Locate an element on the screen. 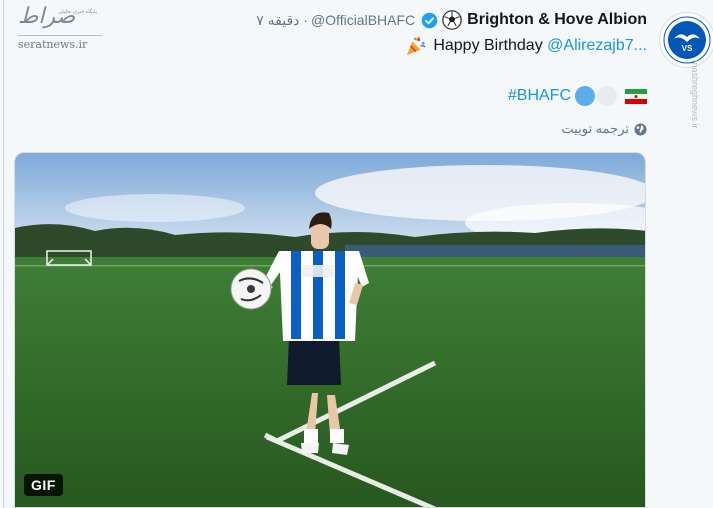 The width and height of the screenshot is (713, 508). watermark-subtext: پایگاه خبری تحلیلی is located at coordinates (77, 12).